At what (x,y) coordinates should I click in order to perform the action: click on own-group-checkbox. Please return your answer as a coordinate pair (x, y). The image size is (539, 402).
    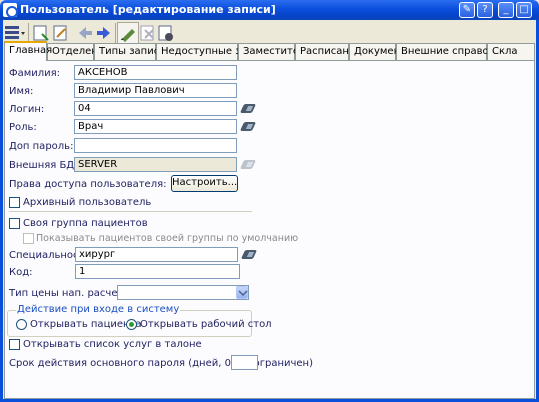
    Looking at the image, I should click on (14, 223).